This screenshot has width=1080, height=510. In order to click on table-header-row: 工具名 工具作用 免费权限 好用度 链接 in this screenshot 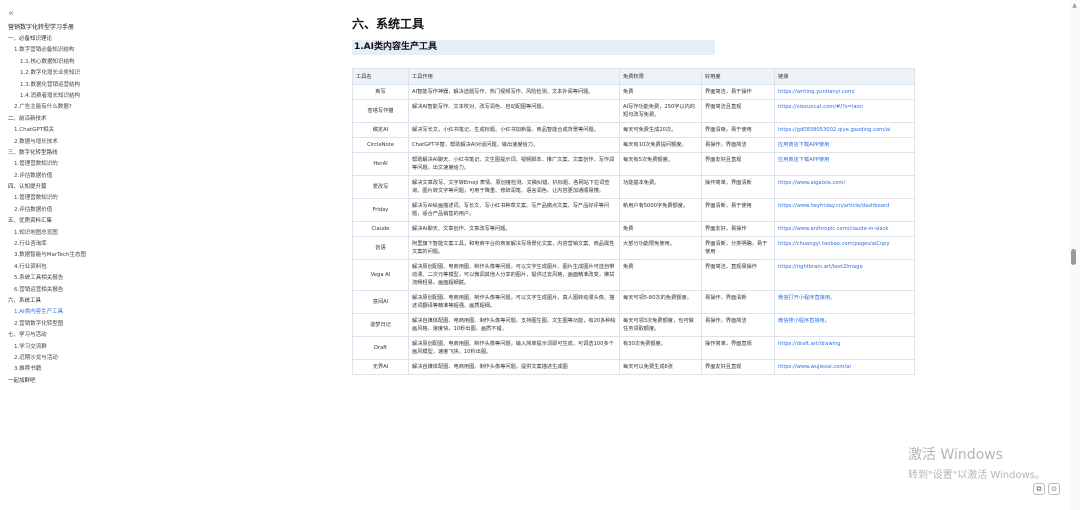, I will do `click(633, 76)`.